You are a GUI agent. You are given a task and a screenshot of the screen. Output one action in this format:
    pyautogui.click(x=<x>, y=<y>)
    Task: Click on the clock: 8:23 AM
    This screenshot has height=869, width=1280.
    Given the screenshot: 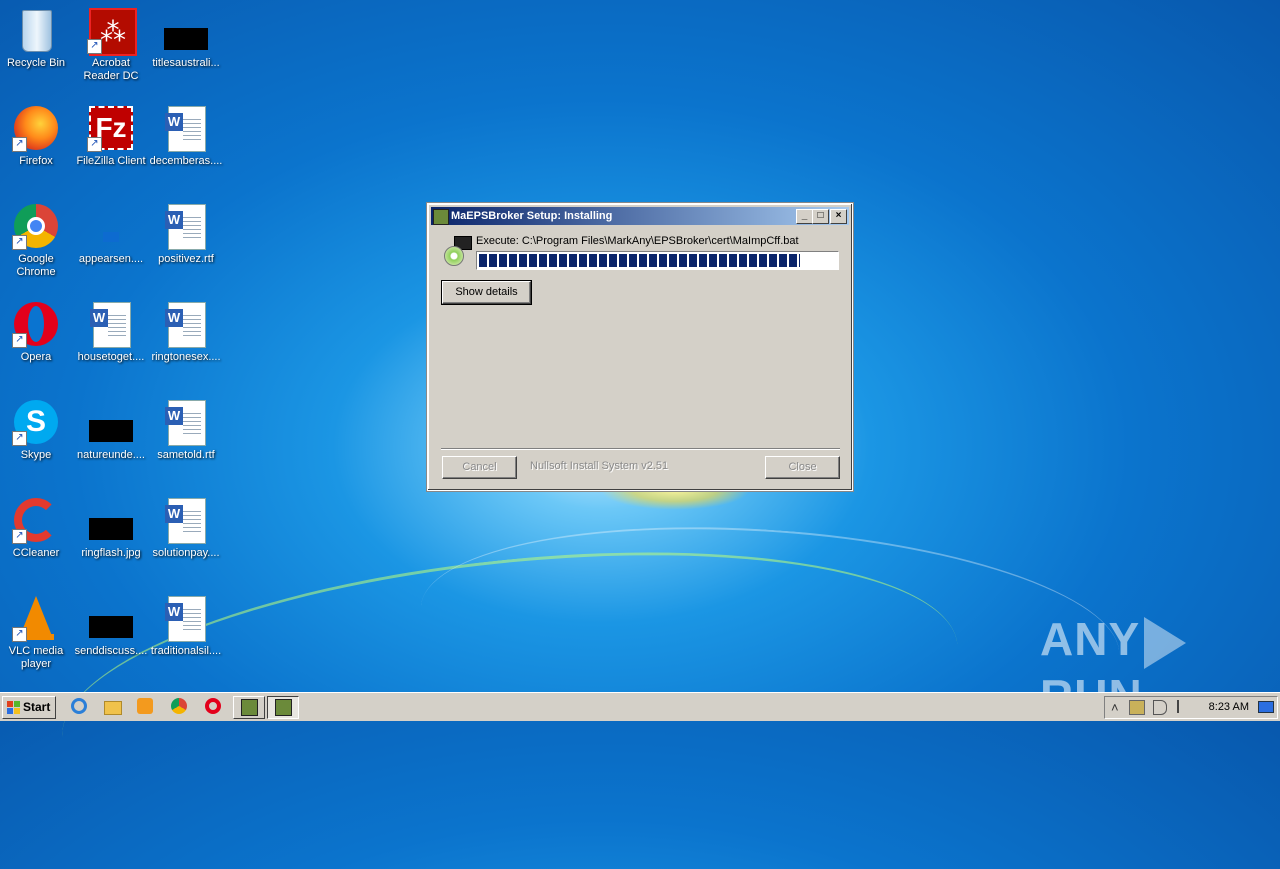 What is the action you would take?
    pyautogui.click(x=1229, y=707)
    